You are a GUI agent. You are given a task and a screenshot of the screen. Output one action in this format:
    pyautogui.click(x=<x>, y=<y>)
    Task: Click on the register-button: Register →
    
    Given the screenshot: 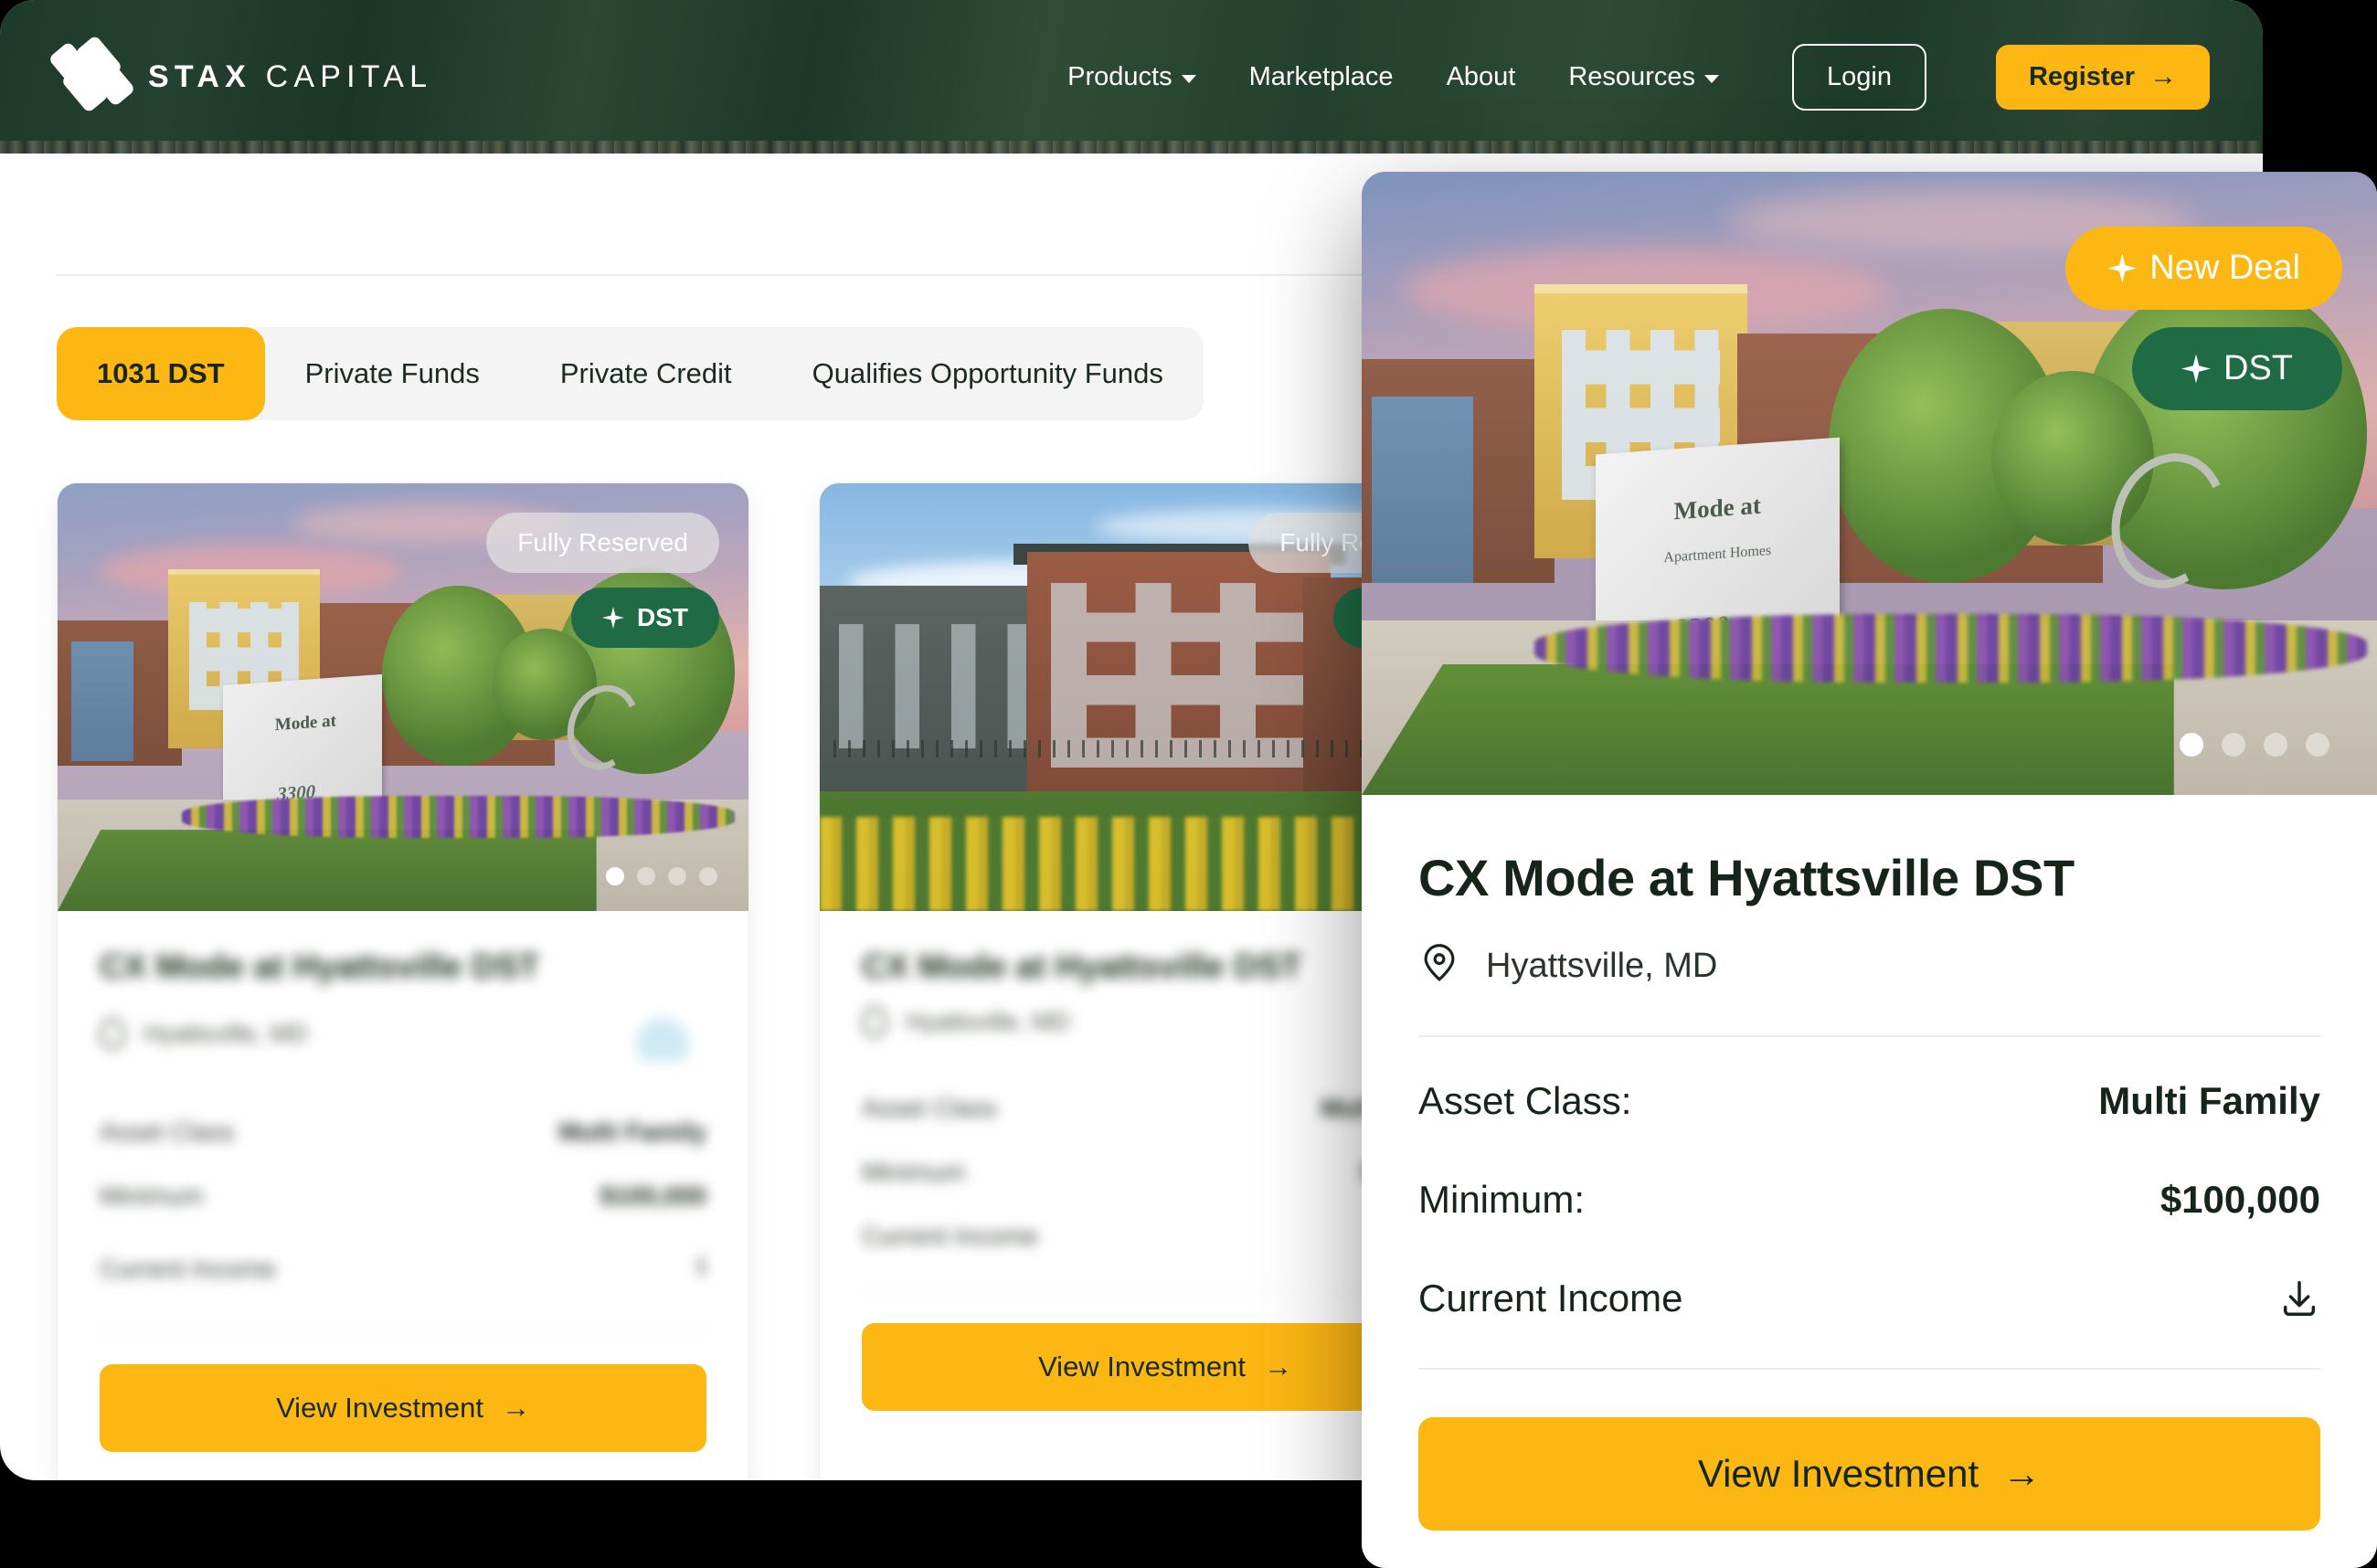 What is the action you would take?
    pyautogui.click(x=2102, y=77)
    